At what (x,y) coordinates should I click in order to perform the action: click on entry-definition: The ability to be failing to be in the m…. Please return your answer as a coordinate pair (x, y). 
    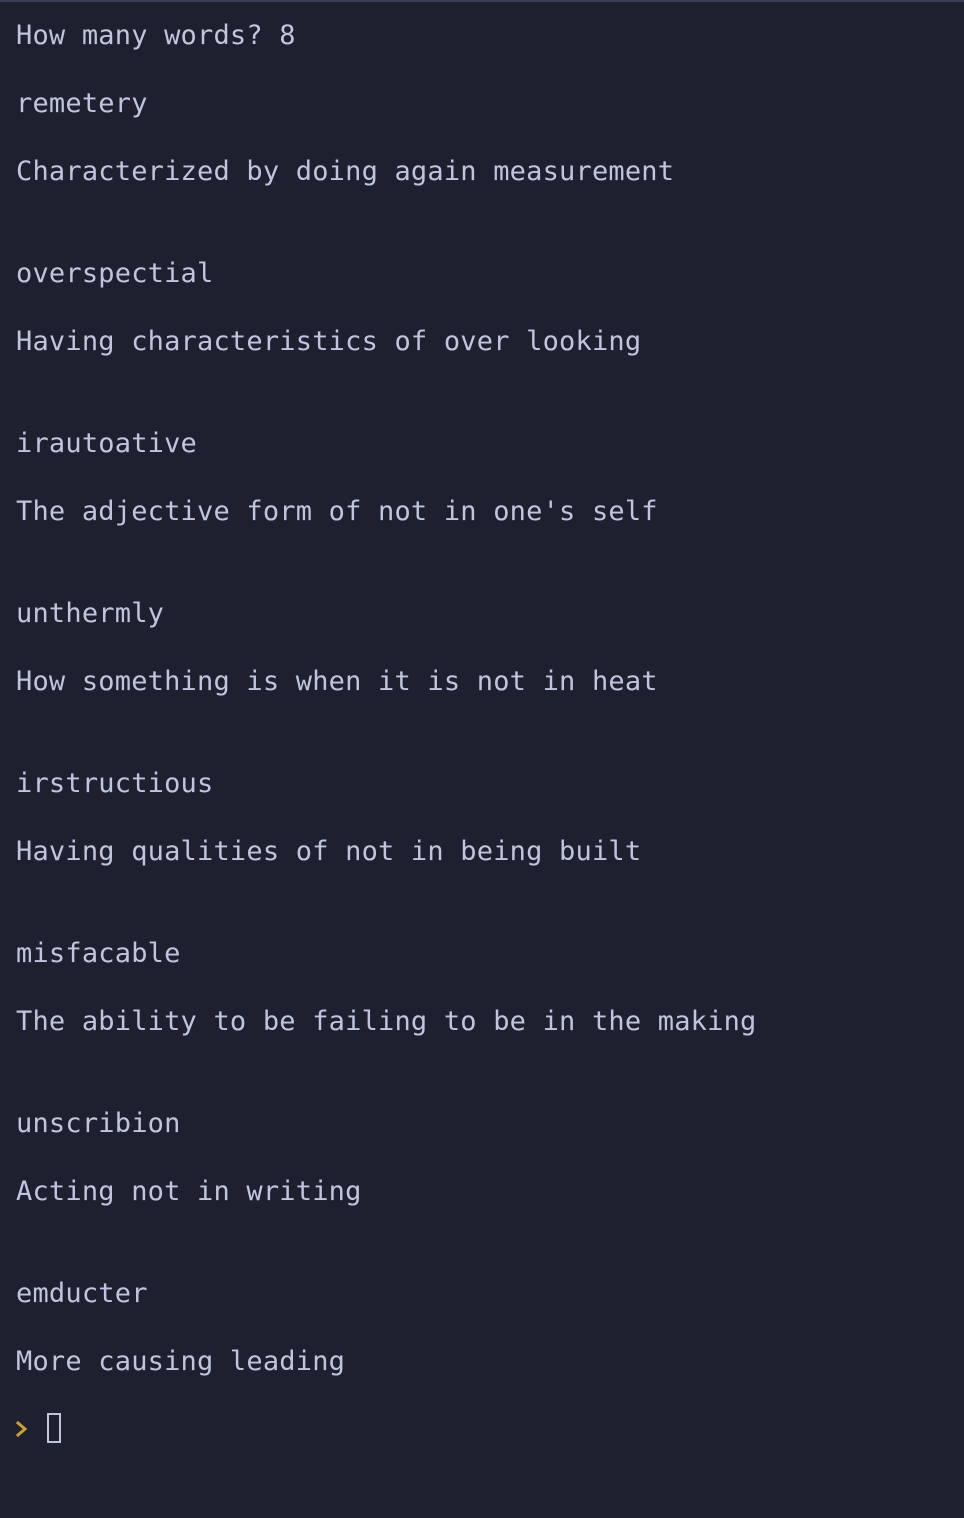
    Looking at the image, I should click on (386, 1021).